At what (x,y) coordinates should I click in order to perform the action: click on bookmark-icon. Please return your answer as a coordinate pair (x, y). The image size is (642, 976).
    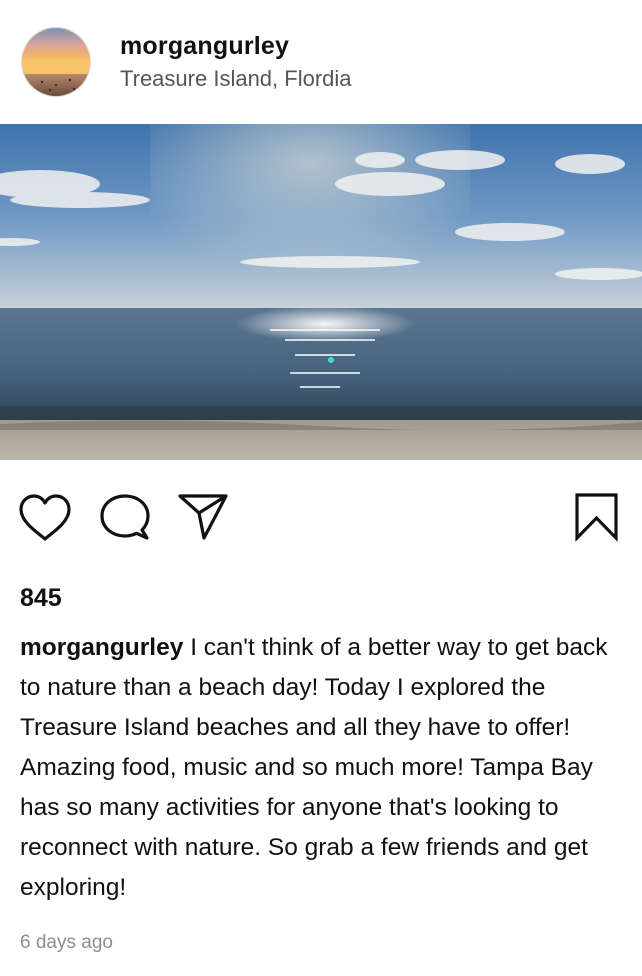
    Looking at the image, I should click on (596, 517).